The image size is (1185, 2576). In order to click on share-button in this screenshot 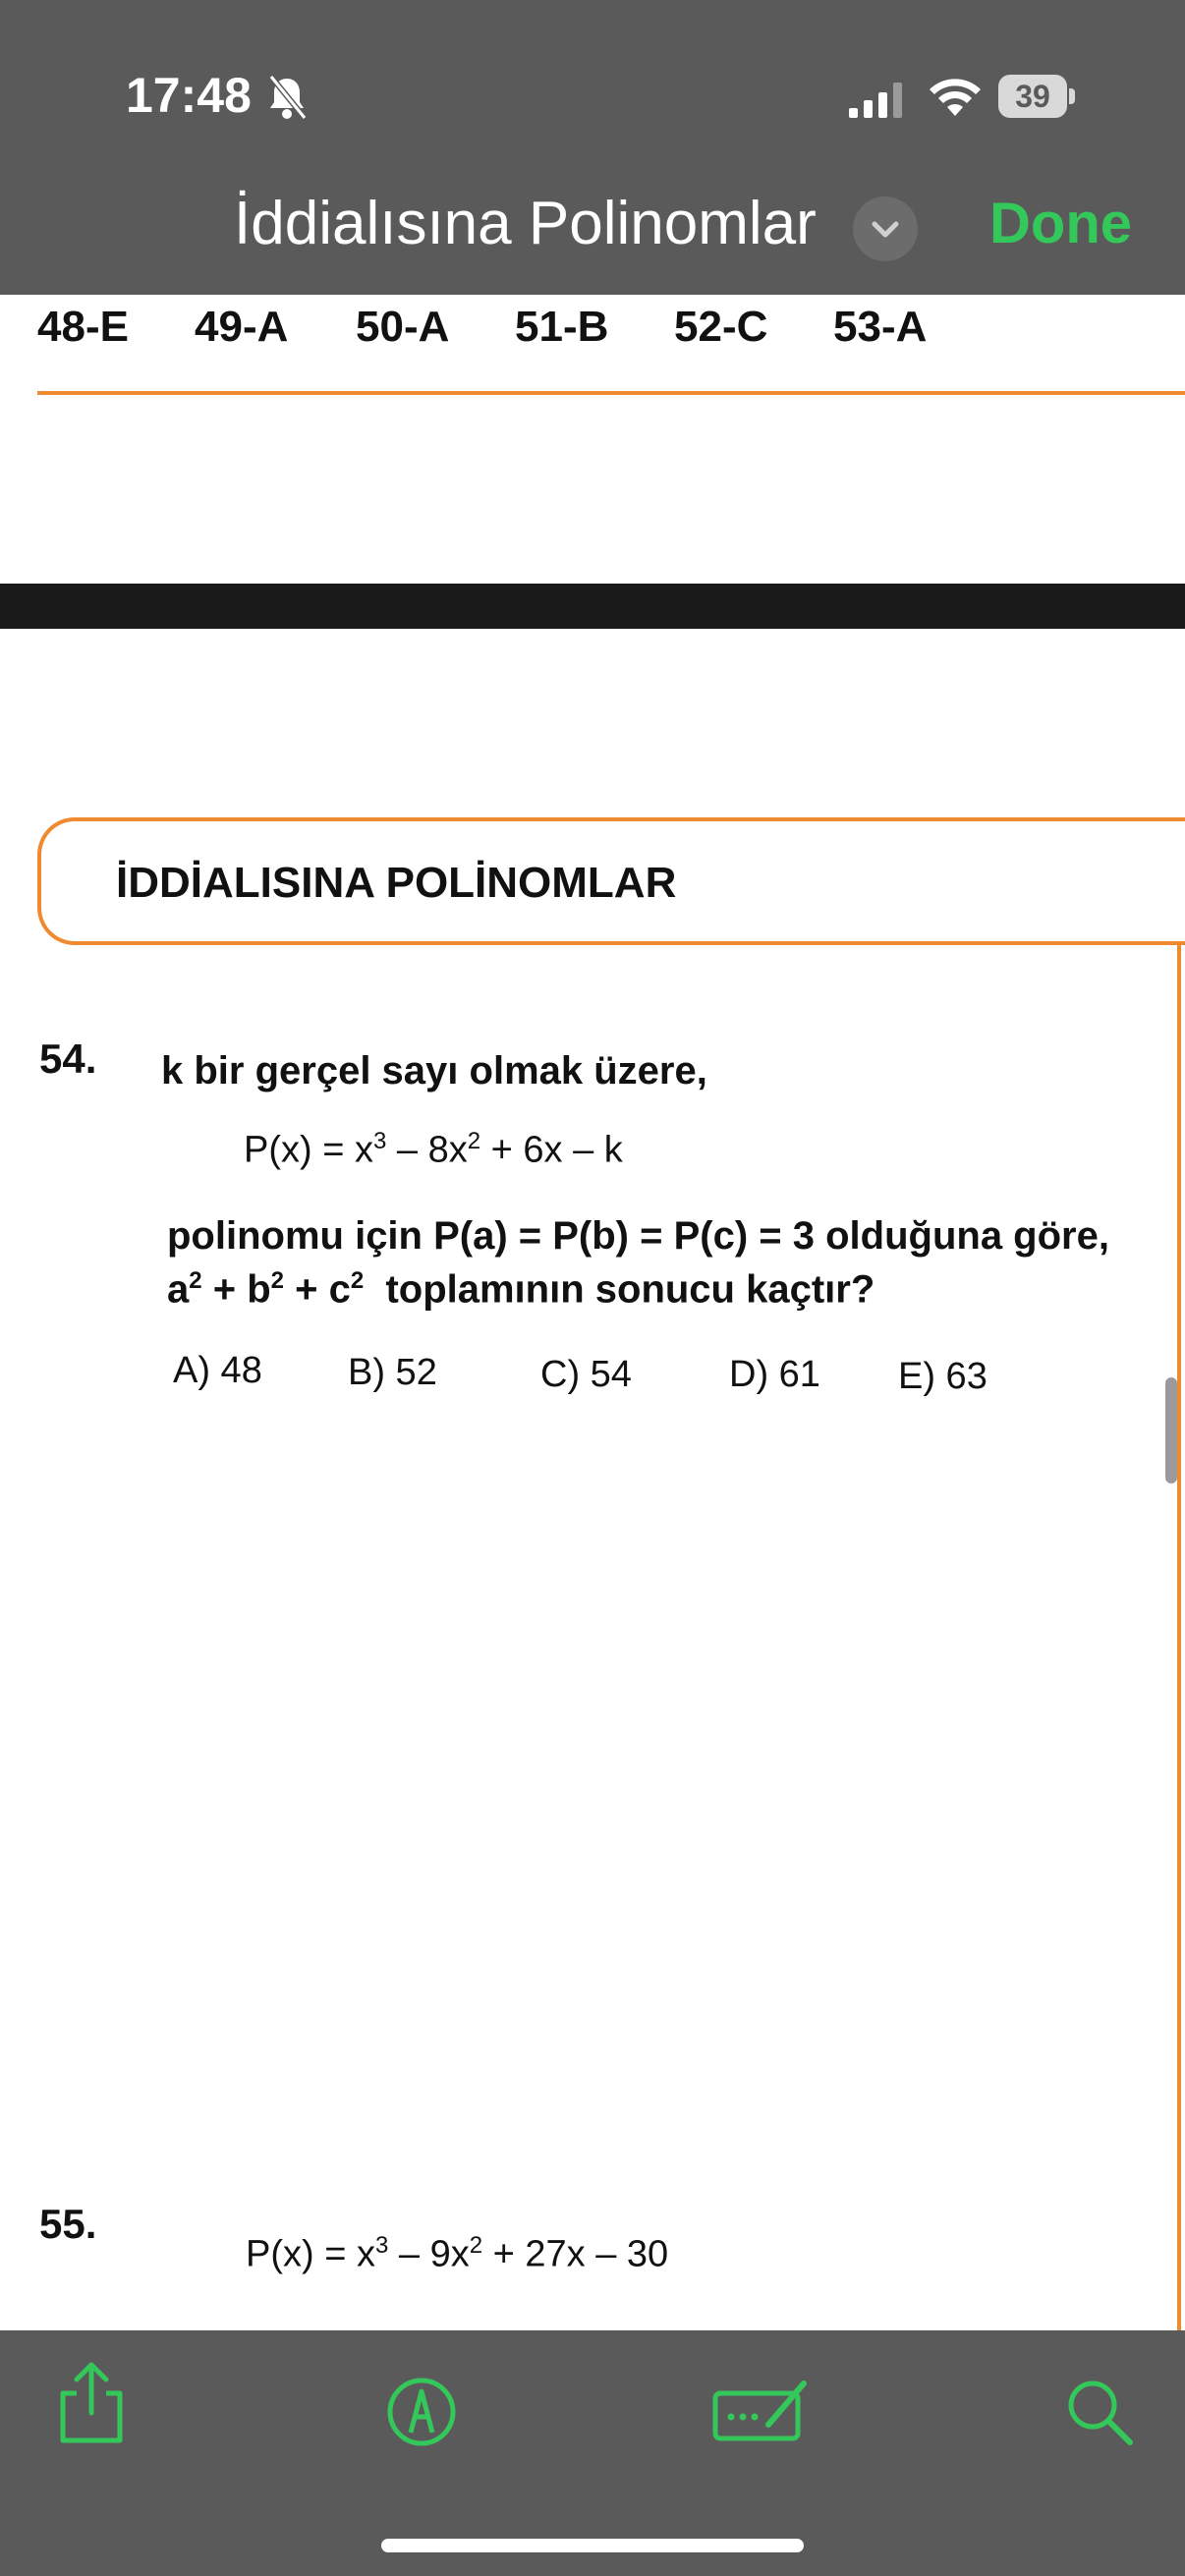, I will do `click(92, 2402)`.